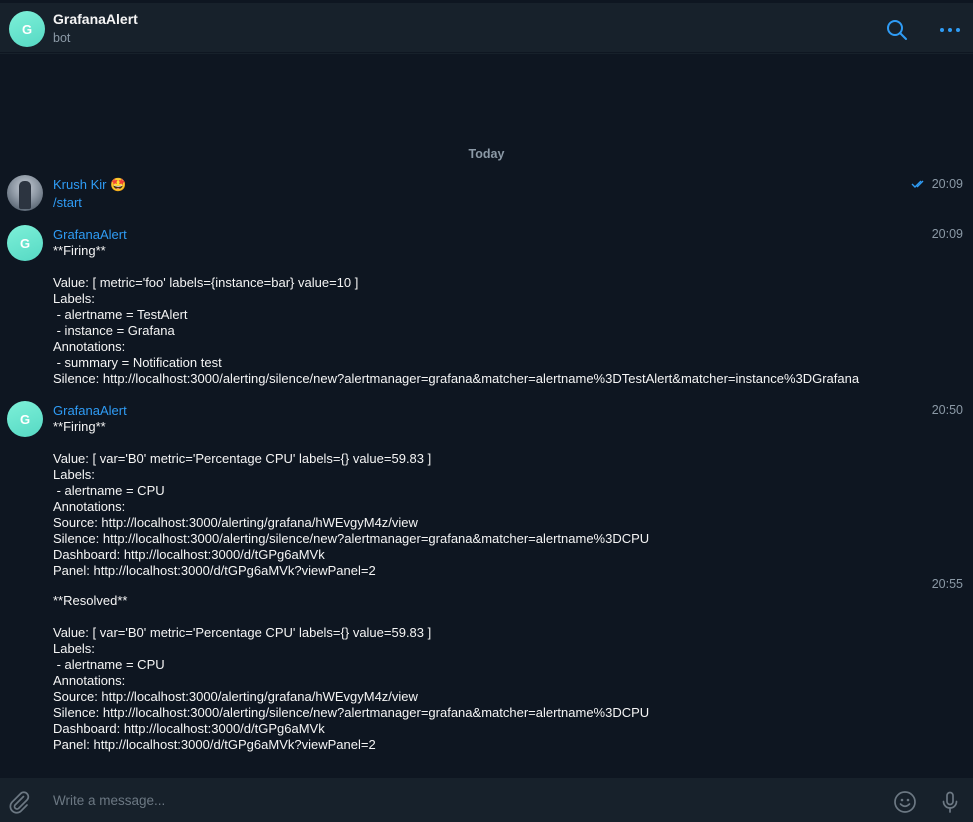 The image size is (973, 822). I want to click on user-avatar, so click(25, 193).